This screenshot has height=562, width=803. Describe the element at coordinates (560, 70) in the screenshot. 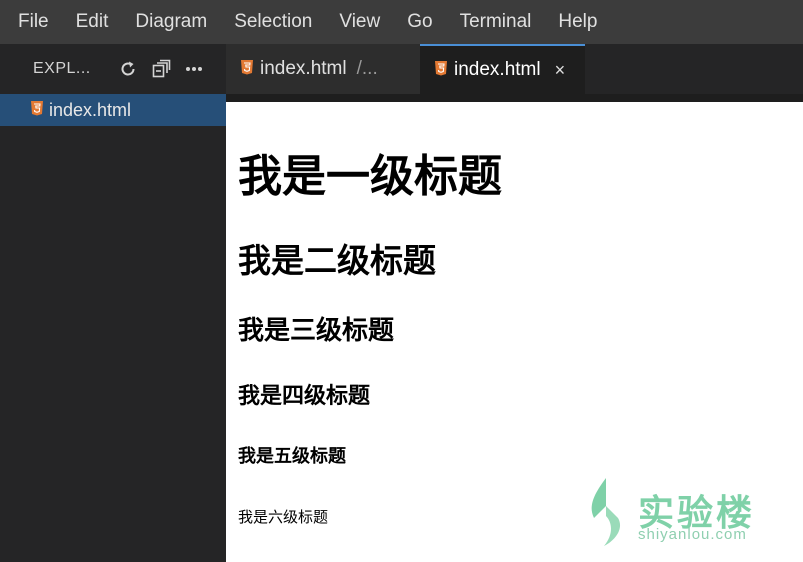

I see `close-icon: ×` at that location.